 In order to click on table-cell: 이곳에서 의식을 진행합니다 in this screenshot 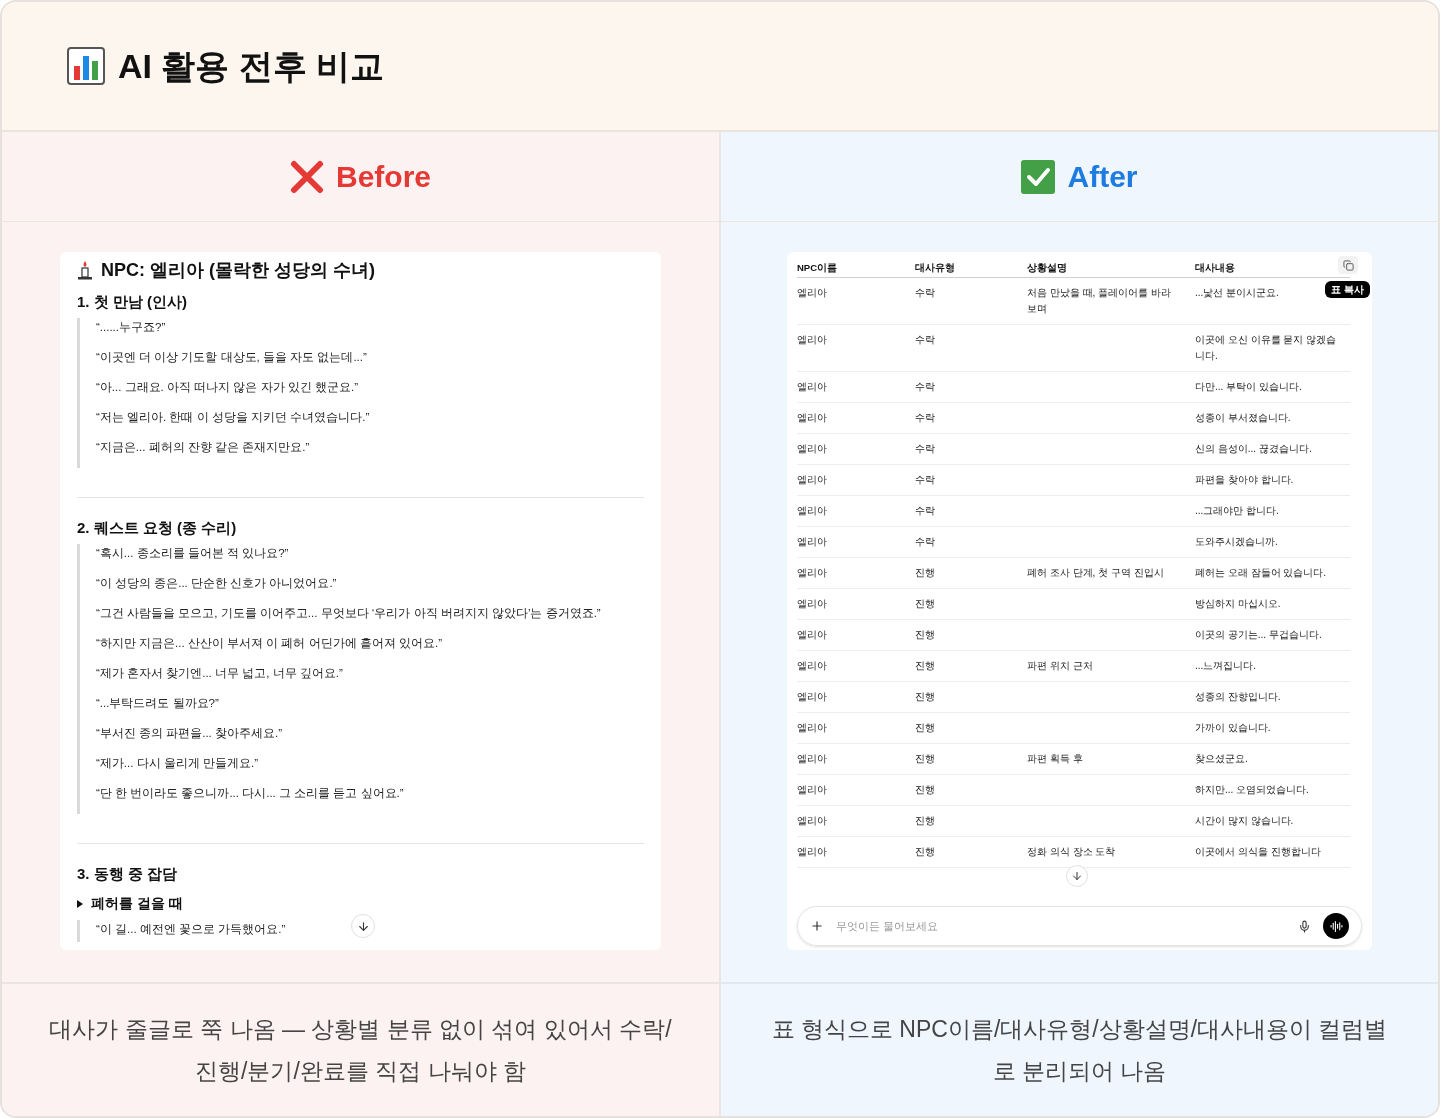, I will do `click(1258, 851)`.